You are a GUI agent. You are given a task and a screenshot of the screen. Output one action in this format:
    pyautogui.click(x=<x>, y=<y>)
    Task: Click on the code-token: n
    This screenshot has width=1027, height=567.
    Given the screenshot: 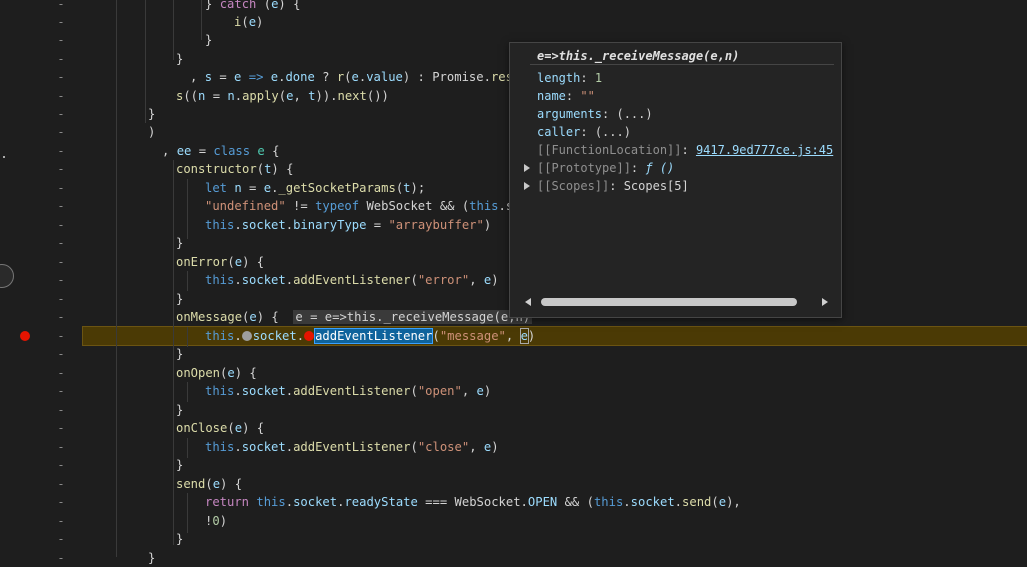 What is the action you would take?
    pyautogui.click(x=231, y=96)
    